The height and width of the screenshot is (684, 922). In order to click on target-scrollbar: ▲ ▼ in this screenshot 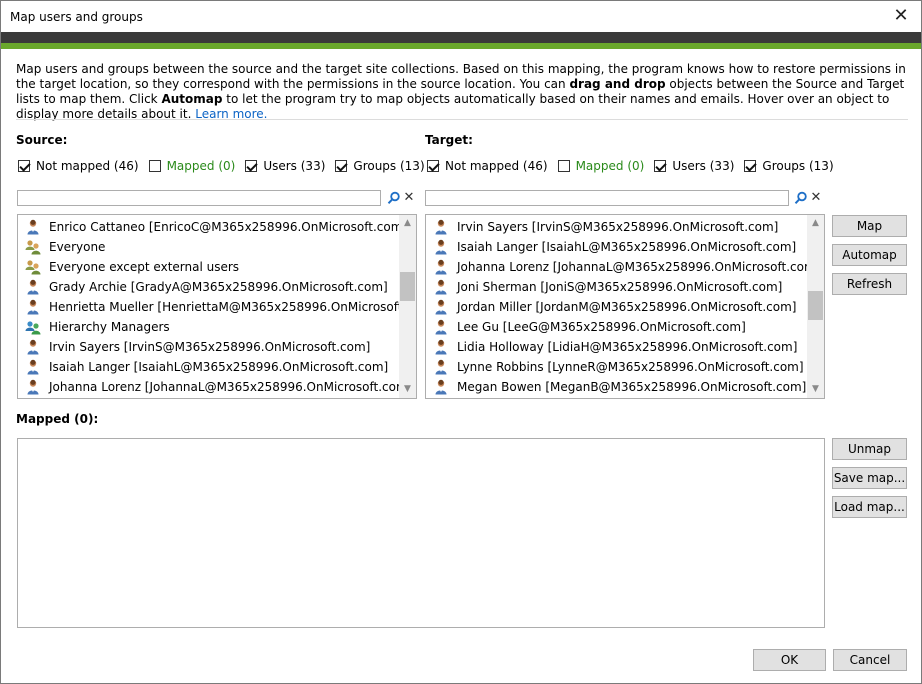, I will do `click(815, 306)`.